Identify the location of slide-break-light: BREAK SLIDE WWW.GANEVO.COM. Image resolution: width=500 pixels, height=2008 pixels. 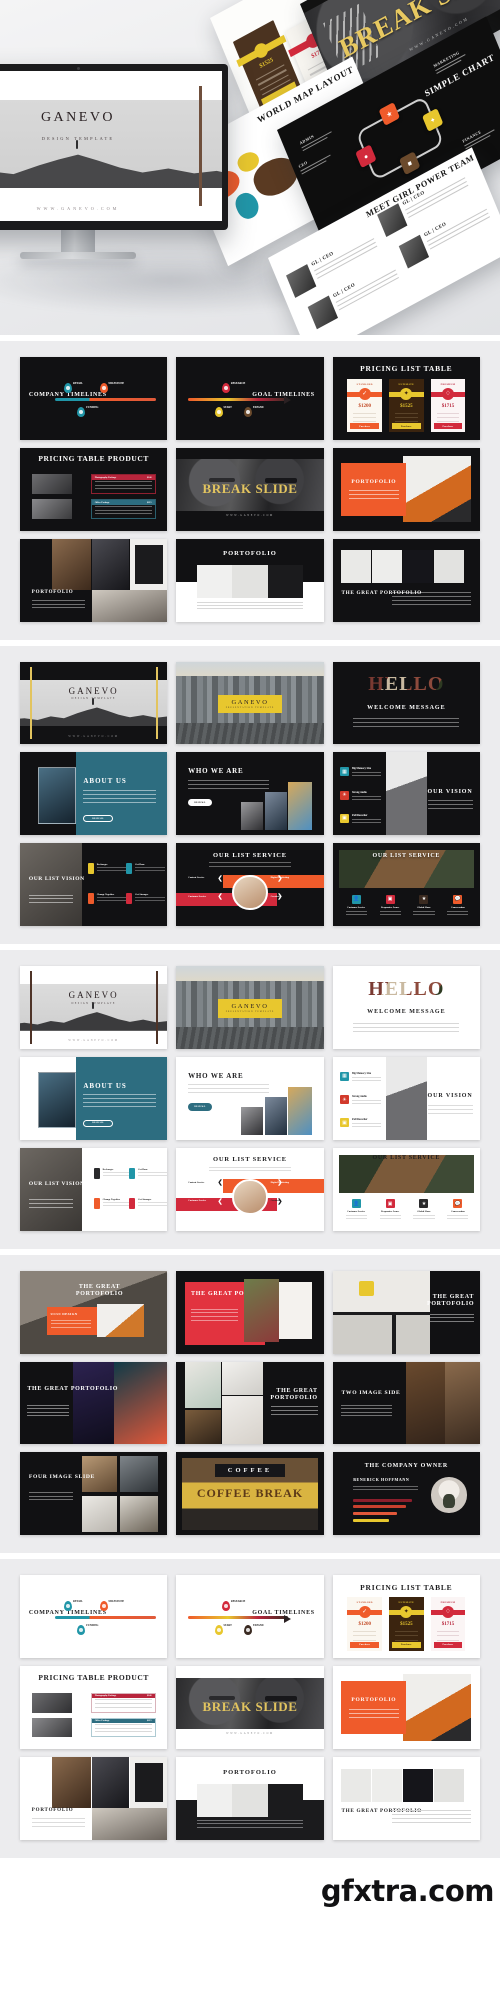
(250, 1708).